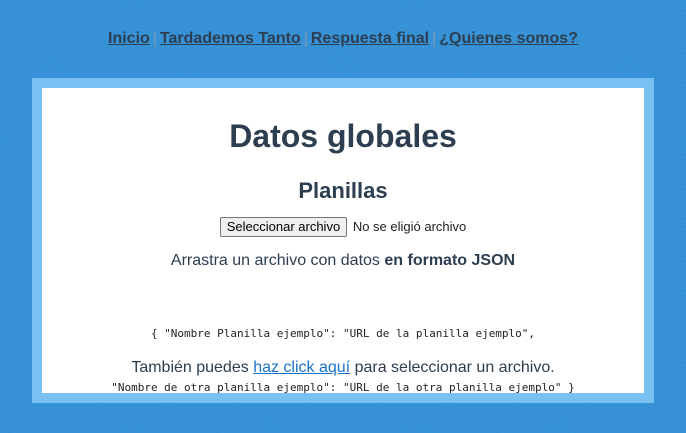 Image resolution: width=686 pixels, height=433 pixels. I want to click on nav-link-tardademos-tanto: Tardademos Tanto, so click(230, 38).